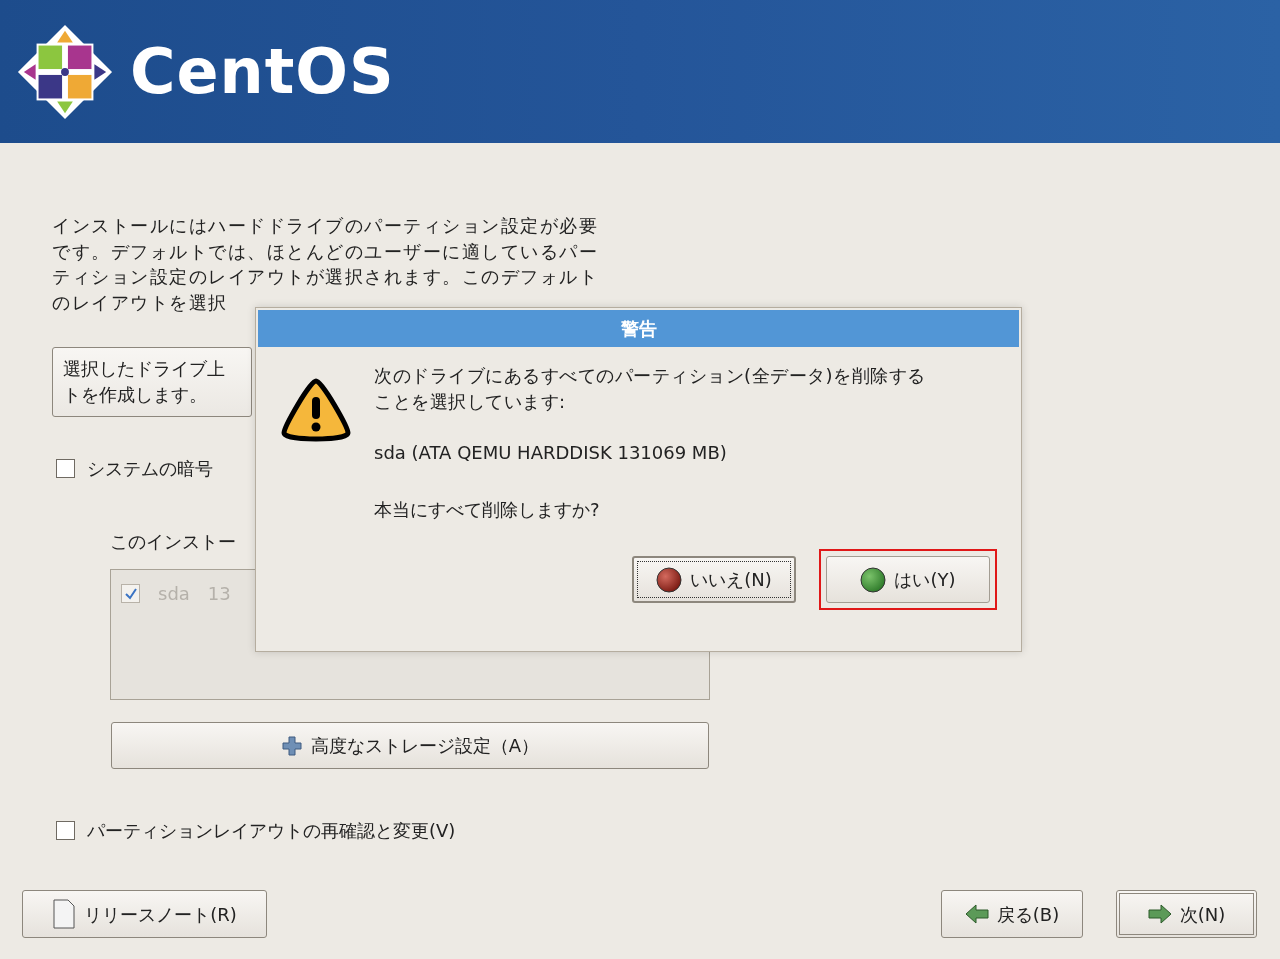  What do you see at coordinates (650, 389) in the screenshot?
I see `dialog-message: 次のドライブにあるすべてのパーティション(全データ)を削除する ことを選択しています:` at bounding box center [650, 389].